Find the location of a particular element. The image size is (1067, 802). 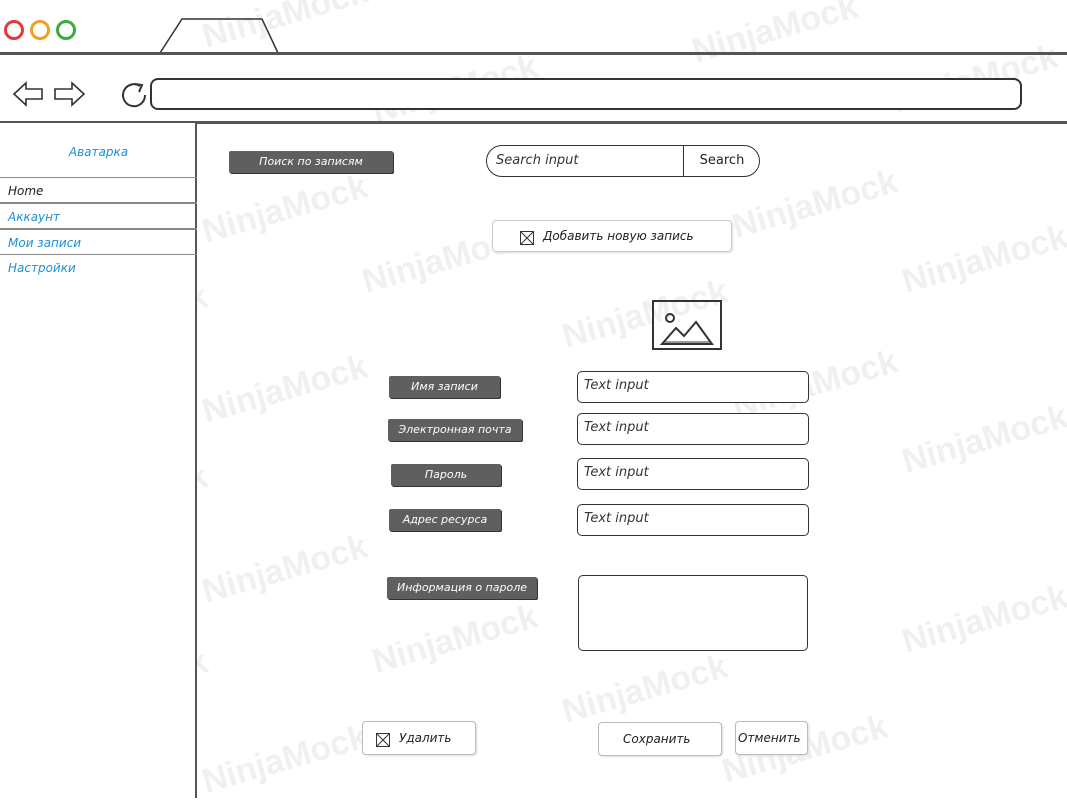

search-input: Search input is located at coordinates (585, 161).